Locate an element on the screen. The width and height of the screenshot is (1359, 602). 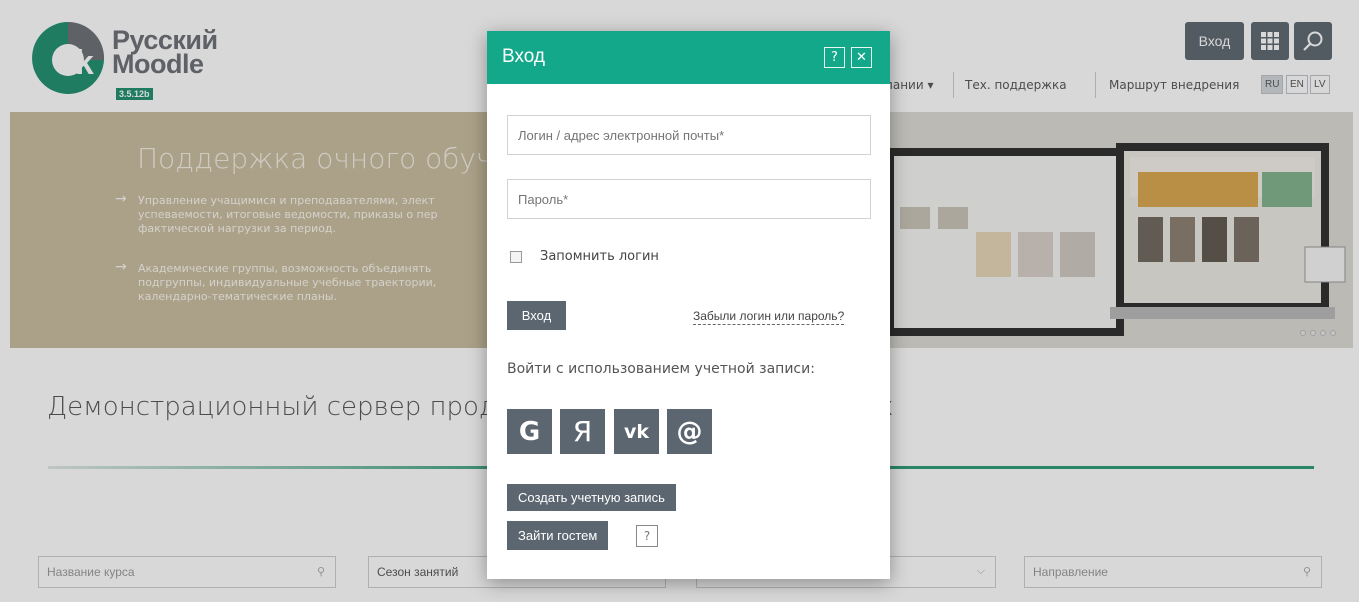
remember-login: Запомнить логин is located at coordinates (584, 256).